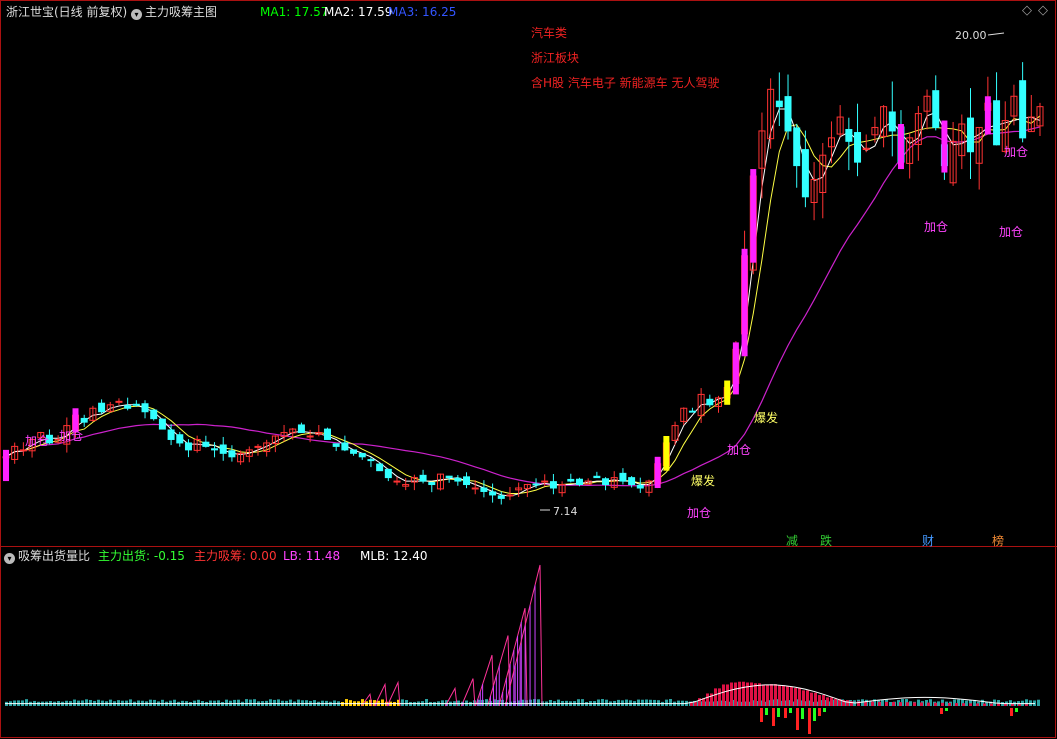 The height and width of the screenshot is (739, 1057). I want to click on ma3-readout: MA3: 16.25, so click(422, 12).